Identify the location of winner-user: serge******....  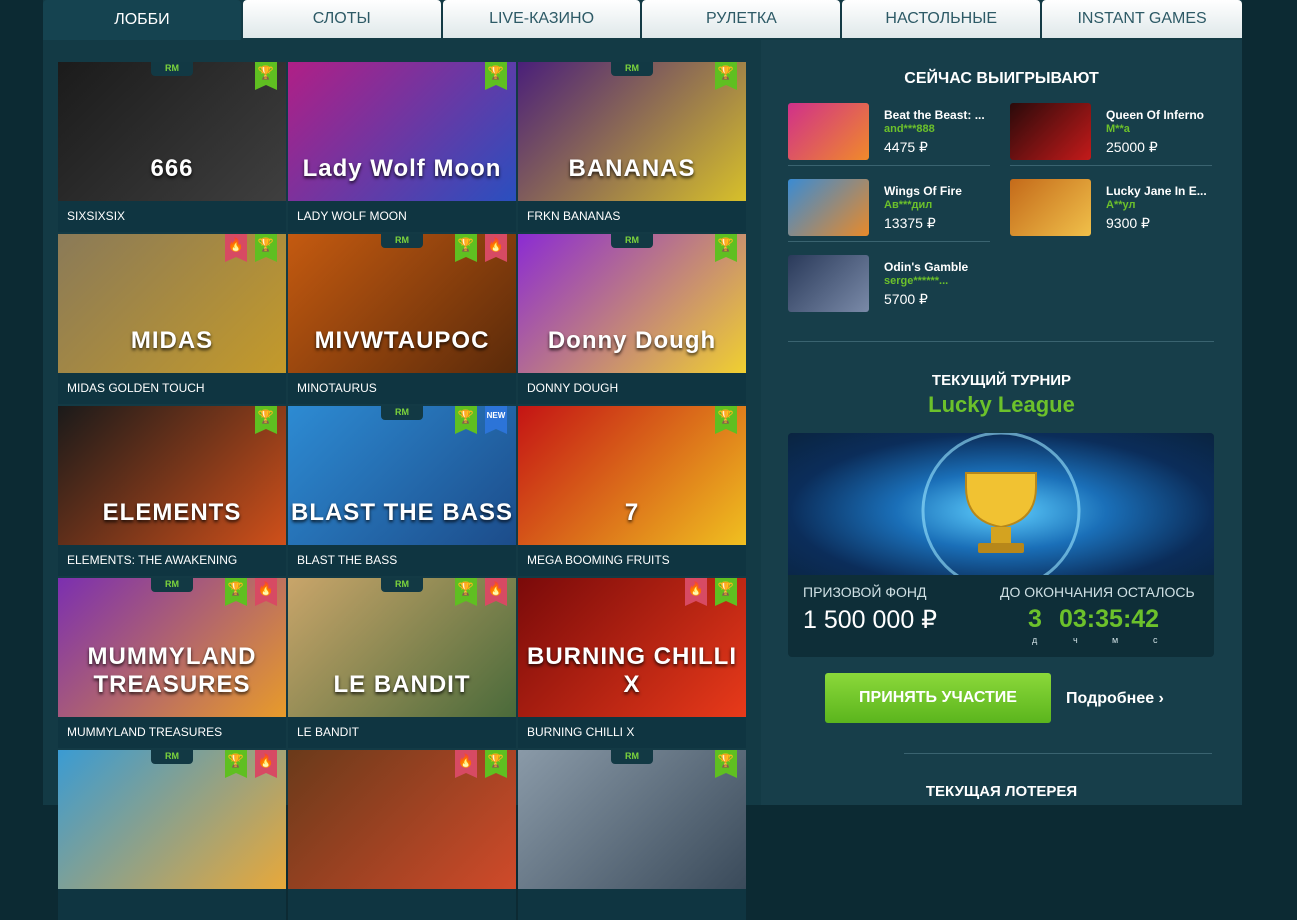
(916, 281).